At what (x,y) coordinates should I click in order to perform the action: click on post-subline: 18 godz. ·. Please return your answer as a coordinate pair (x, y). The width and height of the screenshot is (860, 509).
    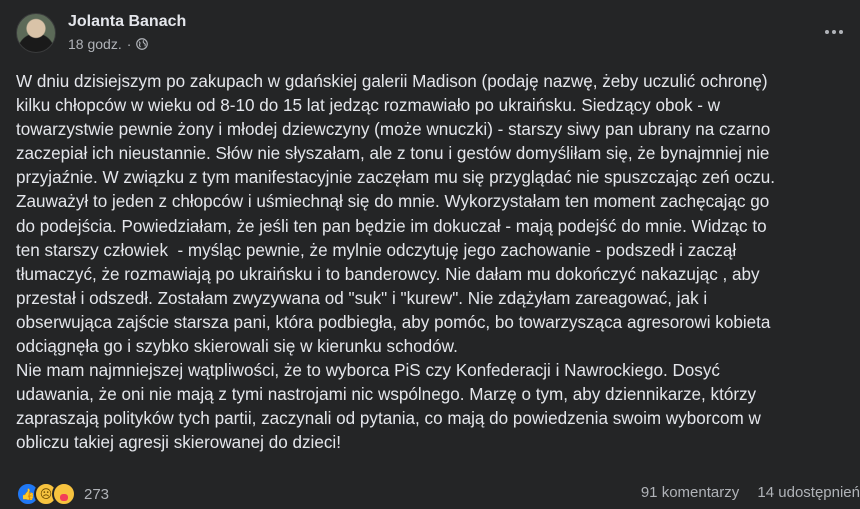
    Looking at the image, I should click on (127, 44).